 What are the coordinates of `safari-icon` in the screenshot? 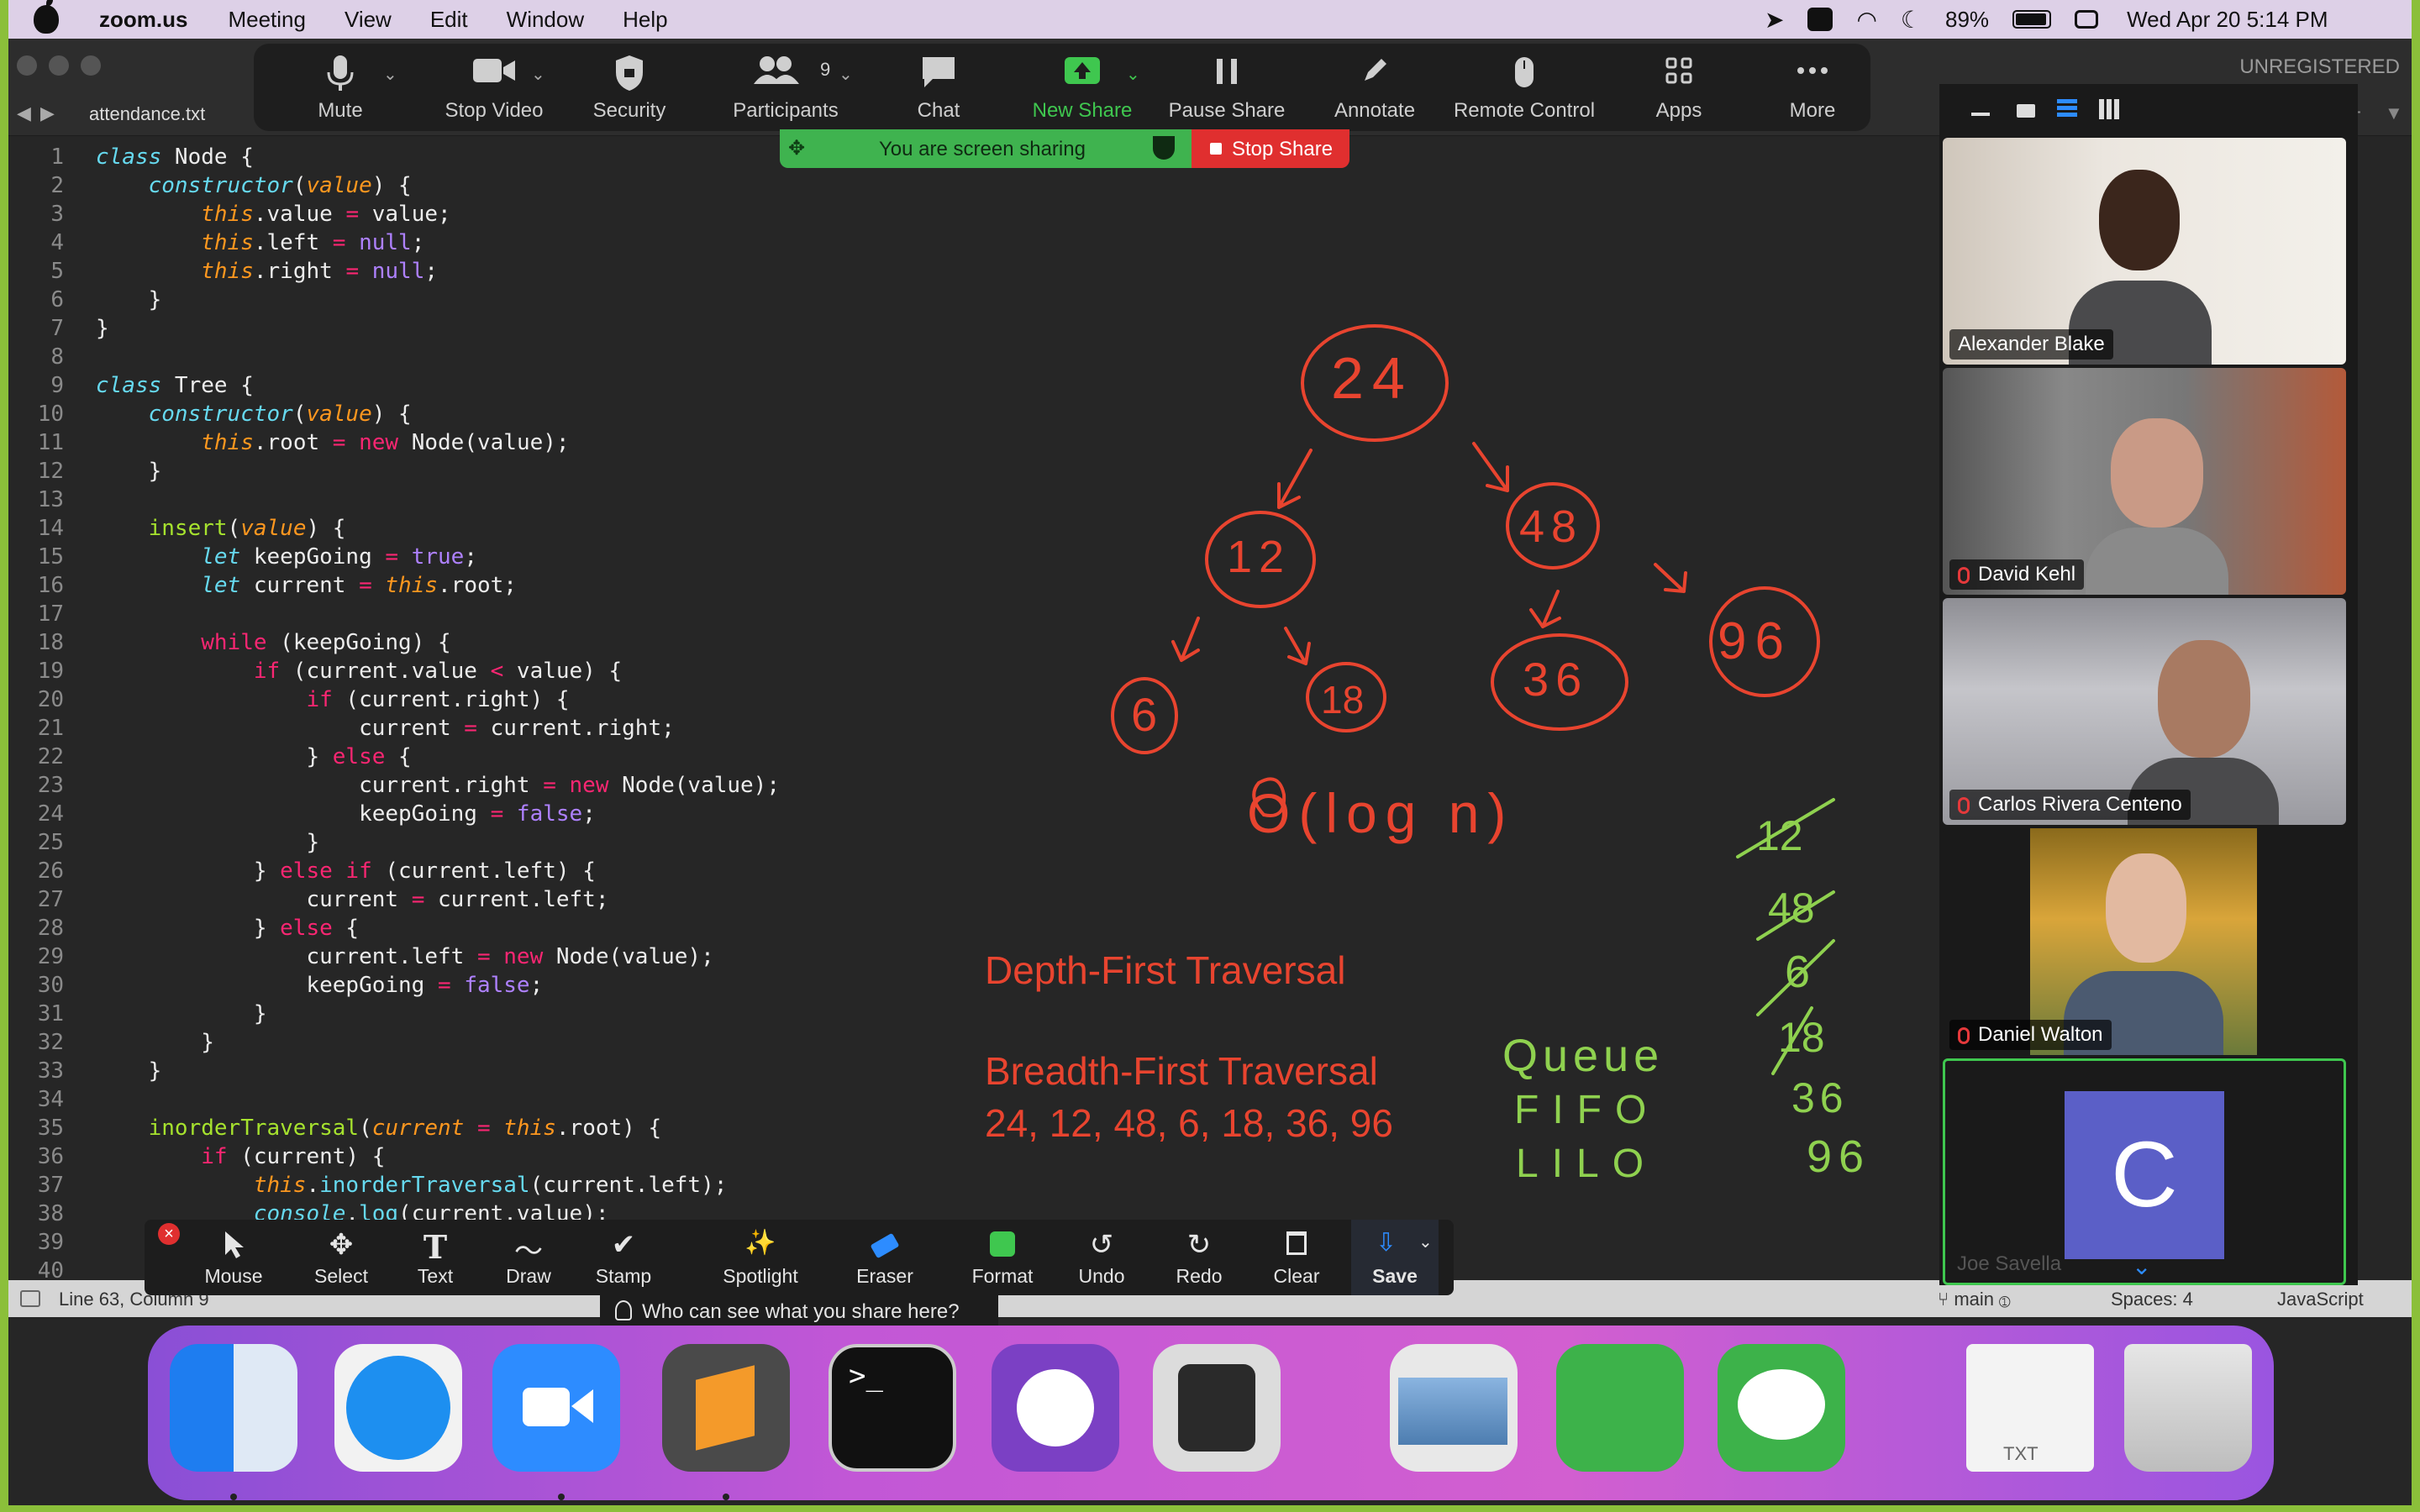 It's located at (398, 1408).